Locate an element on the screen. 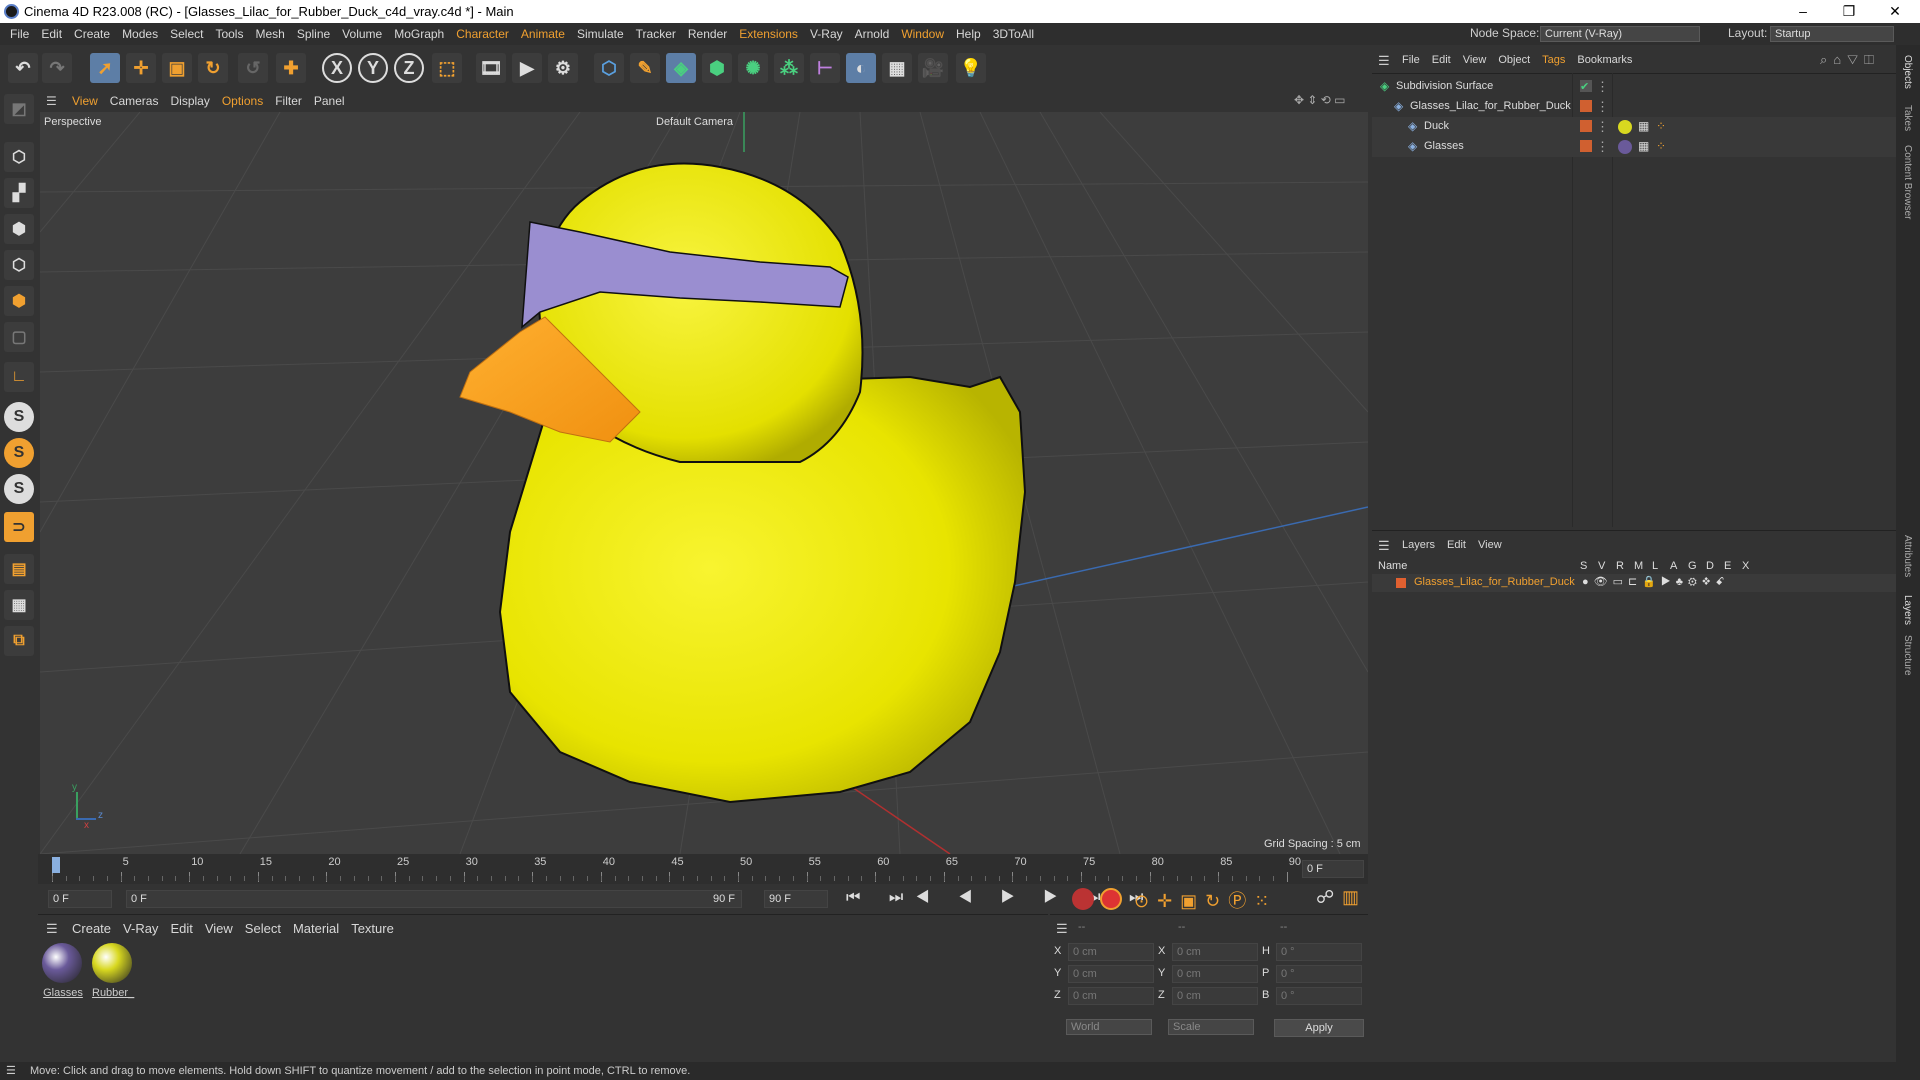 The image size is (1920, 1080). menu-mesh: Mesh is located at coordinates (269, 34).